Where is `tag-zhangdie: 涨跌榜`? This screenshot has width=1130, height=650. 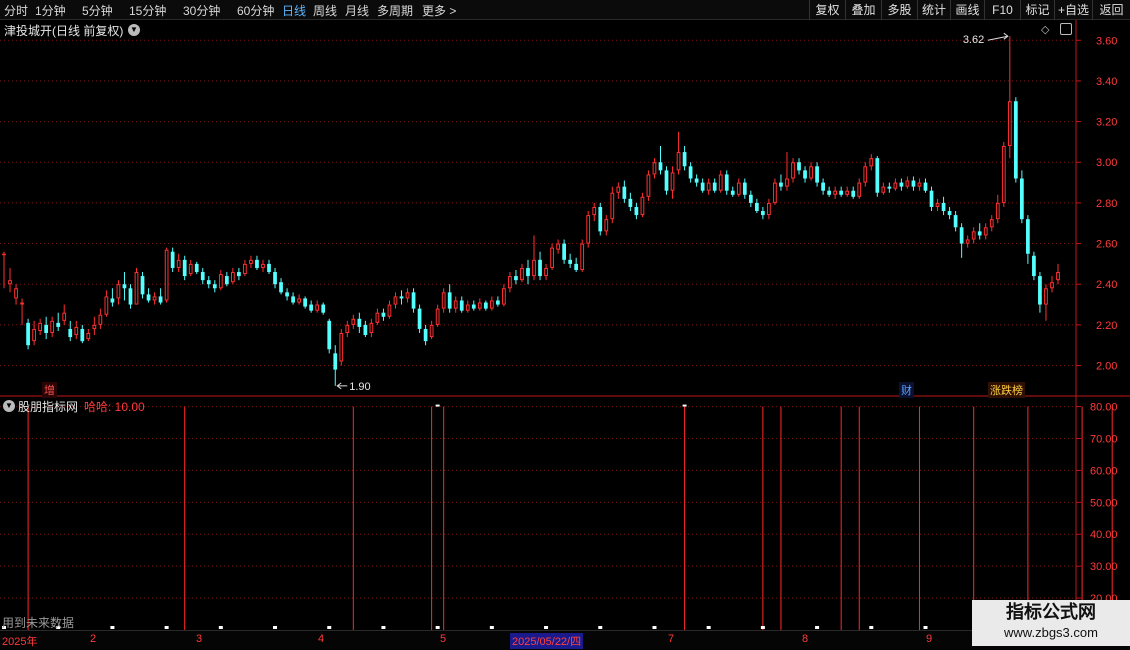 tag-zhangdie: 涨跌榜 is located at coordinates (1006, 390).